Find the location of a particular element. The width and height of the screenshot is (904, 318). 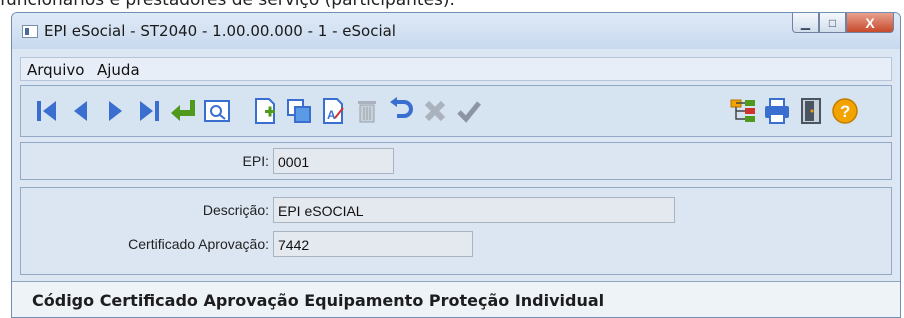

copy-record-icon is located at coordinates (299, 111).